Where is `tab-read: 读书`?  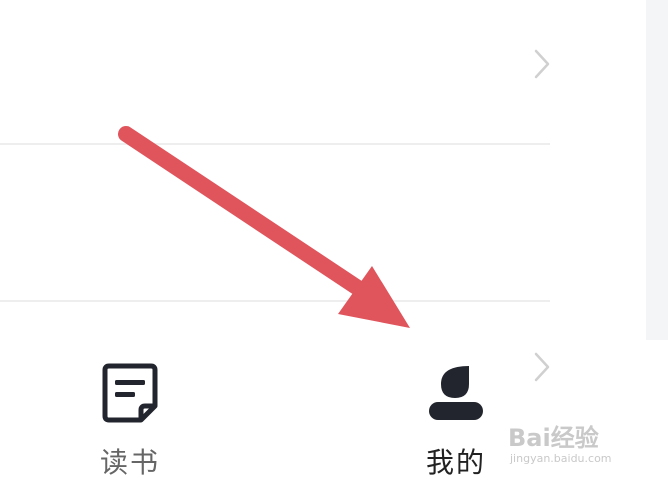
tab-read: 读书 is located at coordinates (130, 412).